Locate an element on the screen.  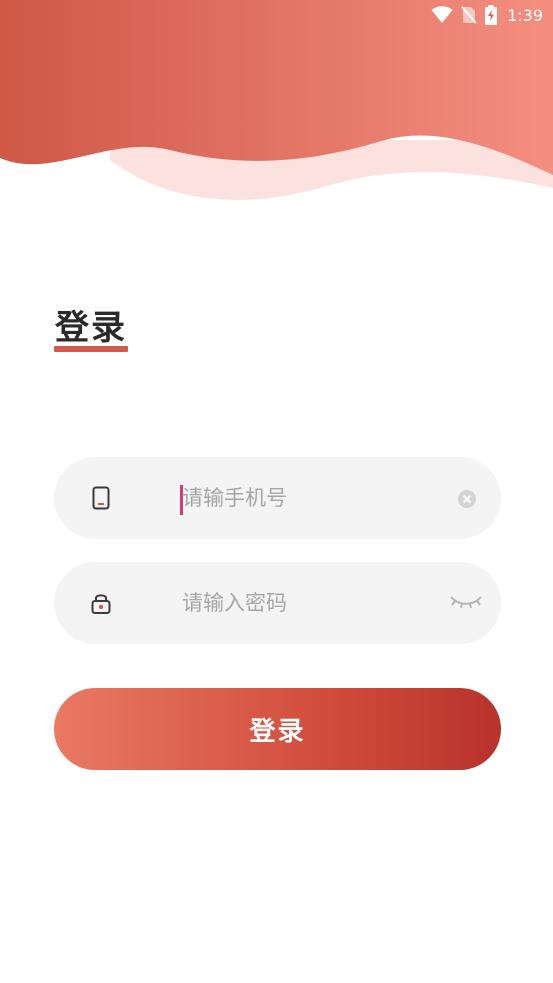
wifi-icon is located at coordinates (442, 15).